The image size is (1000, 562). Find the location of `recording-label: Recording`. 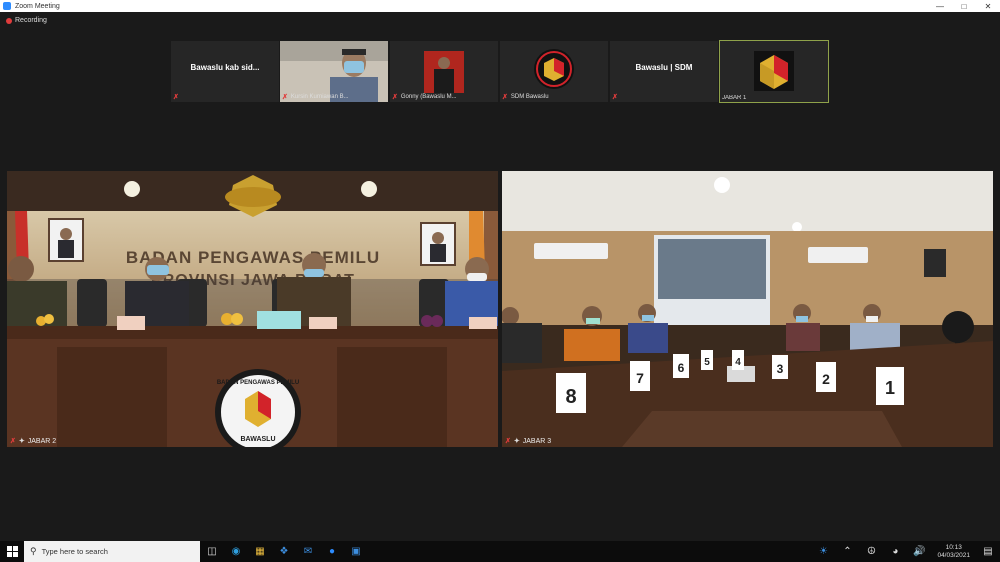

recording-label: Recording is located at coordinates (31, 20).